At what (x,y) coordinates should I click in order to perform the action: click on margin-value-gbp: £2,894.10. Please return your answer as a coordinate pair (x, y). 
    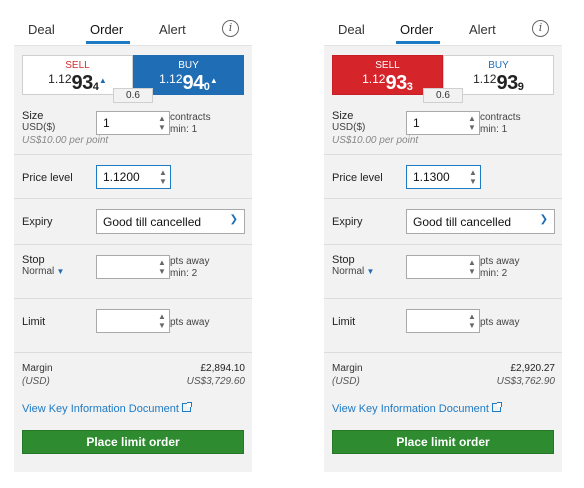
    Looking at the image, I should click on (223, 368).